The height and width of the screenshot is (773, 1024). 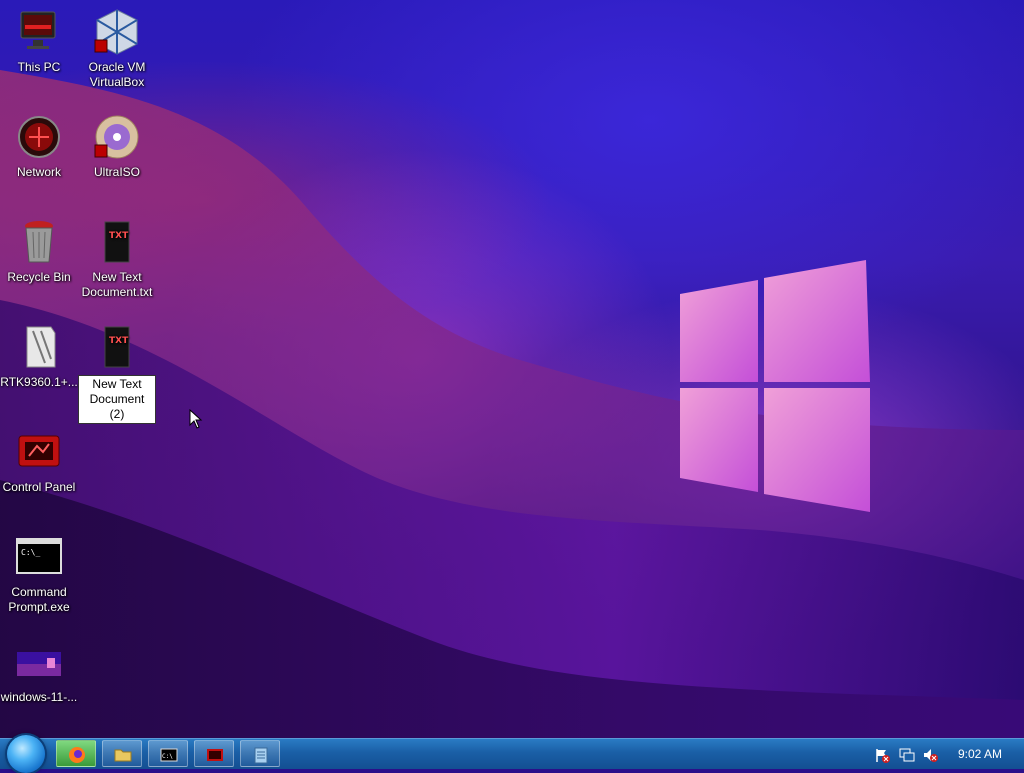 What do you see at coordinates (39, 347) in the screenshot?
I see `archive-icon` at bounding box center [39, 347].